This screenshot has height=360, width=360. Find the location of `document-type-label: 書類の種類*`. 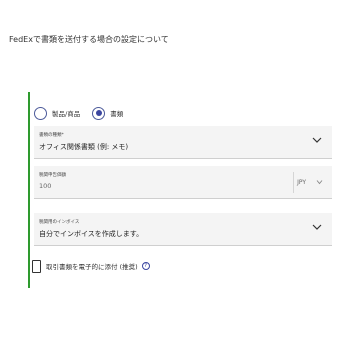

document-type-label: 書類の種類* is located at coordinates (51, 135).